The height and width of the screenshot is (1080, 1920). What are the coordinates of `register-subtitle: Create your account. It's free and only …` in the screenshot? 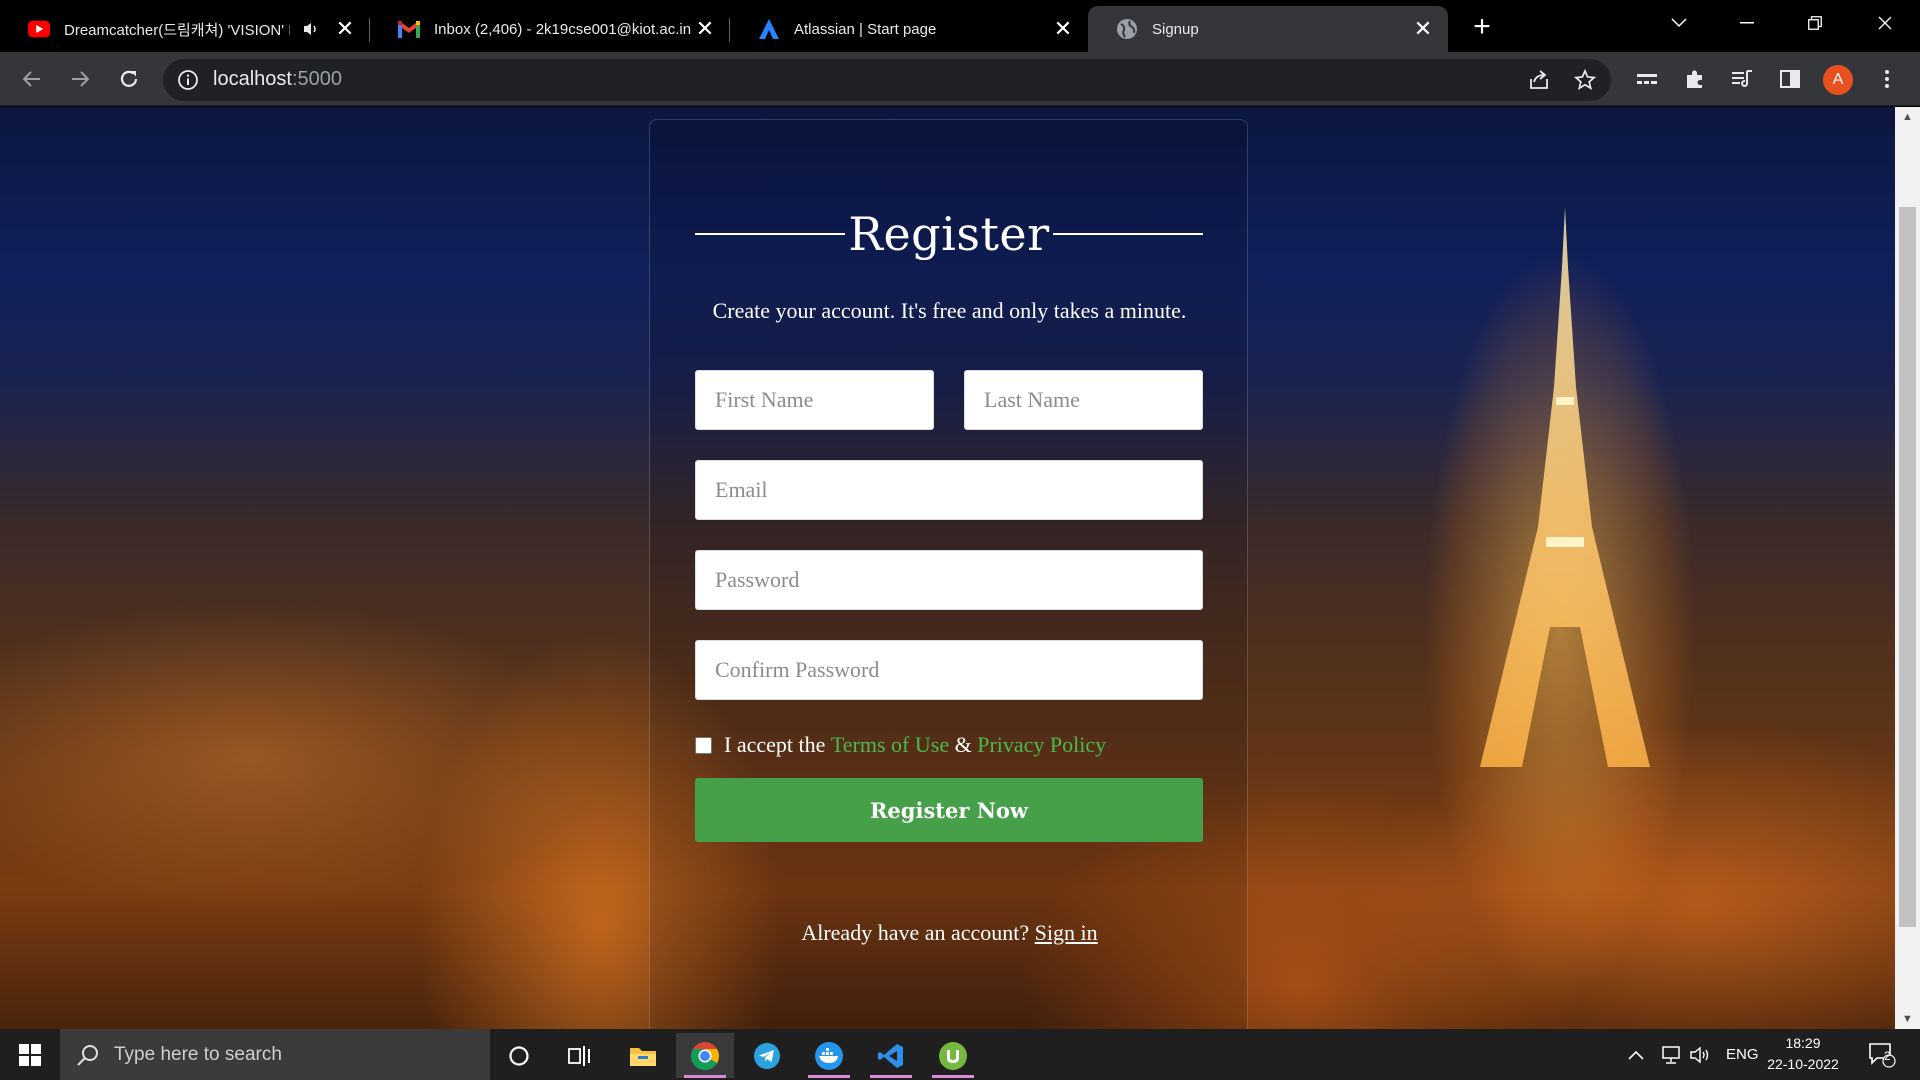 It's located at (949, 310).